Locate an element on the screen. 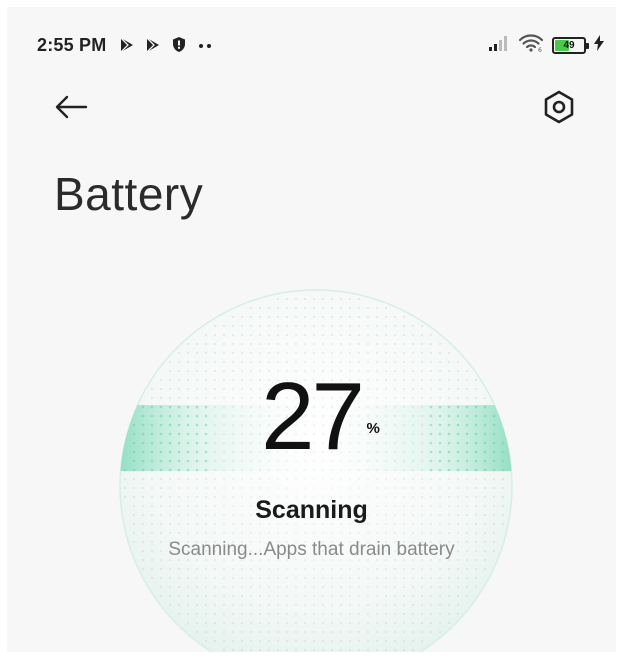  more-dots-icon is located at coordinates (205, 45).